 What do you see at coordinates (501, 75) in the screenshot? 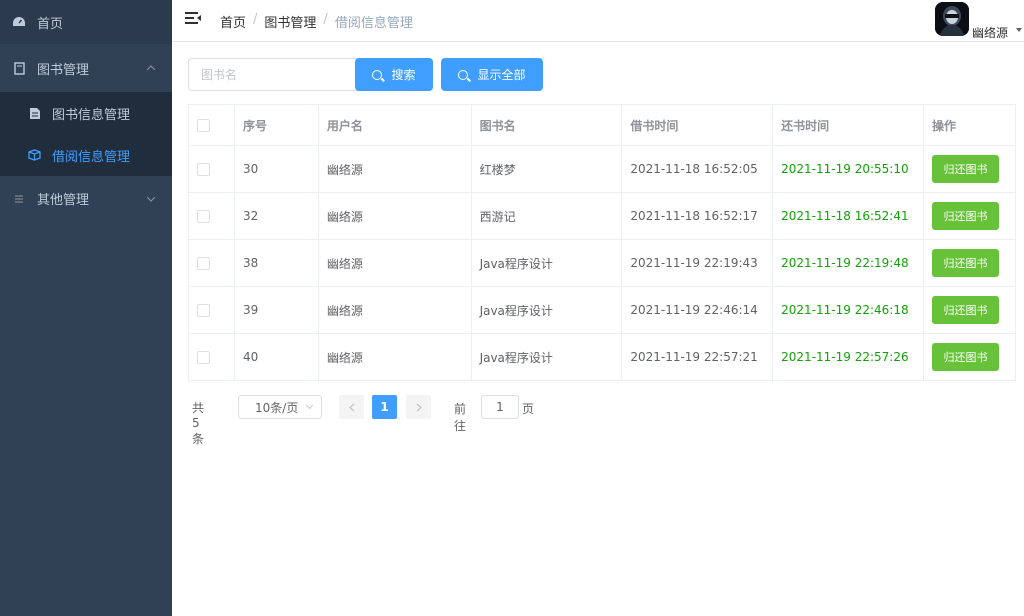
I see `show-all-button-label: 显示全部` at bounding box center [501, 75].